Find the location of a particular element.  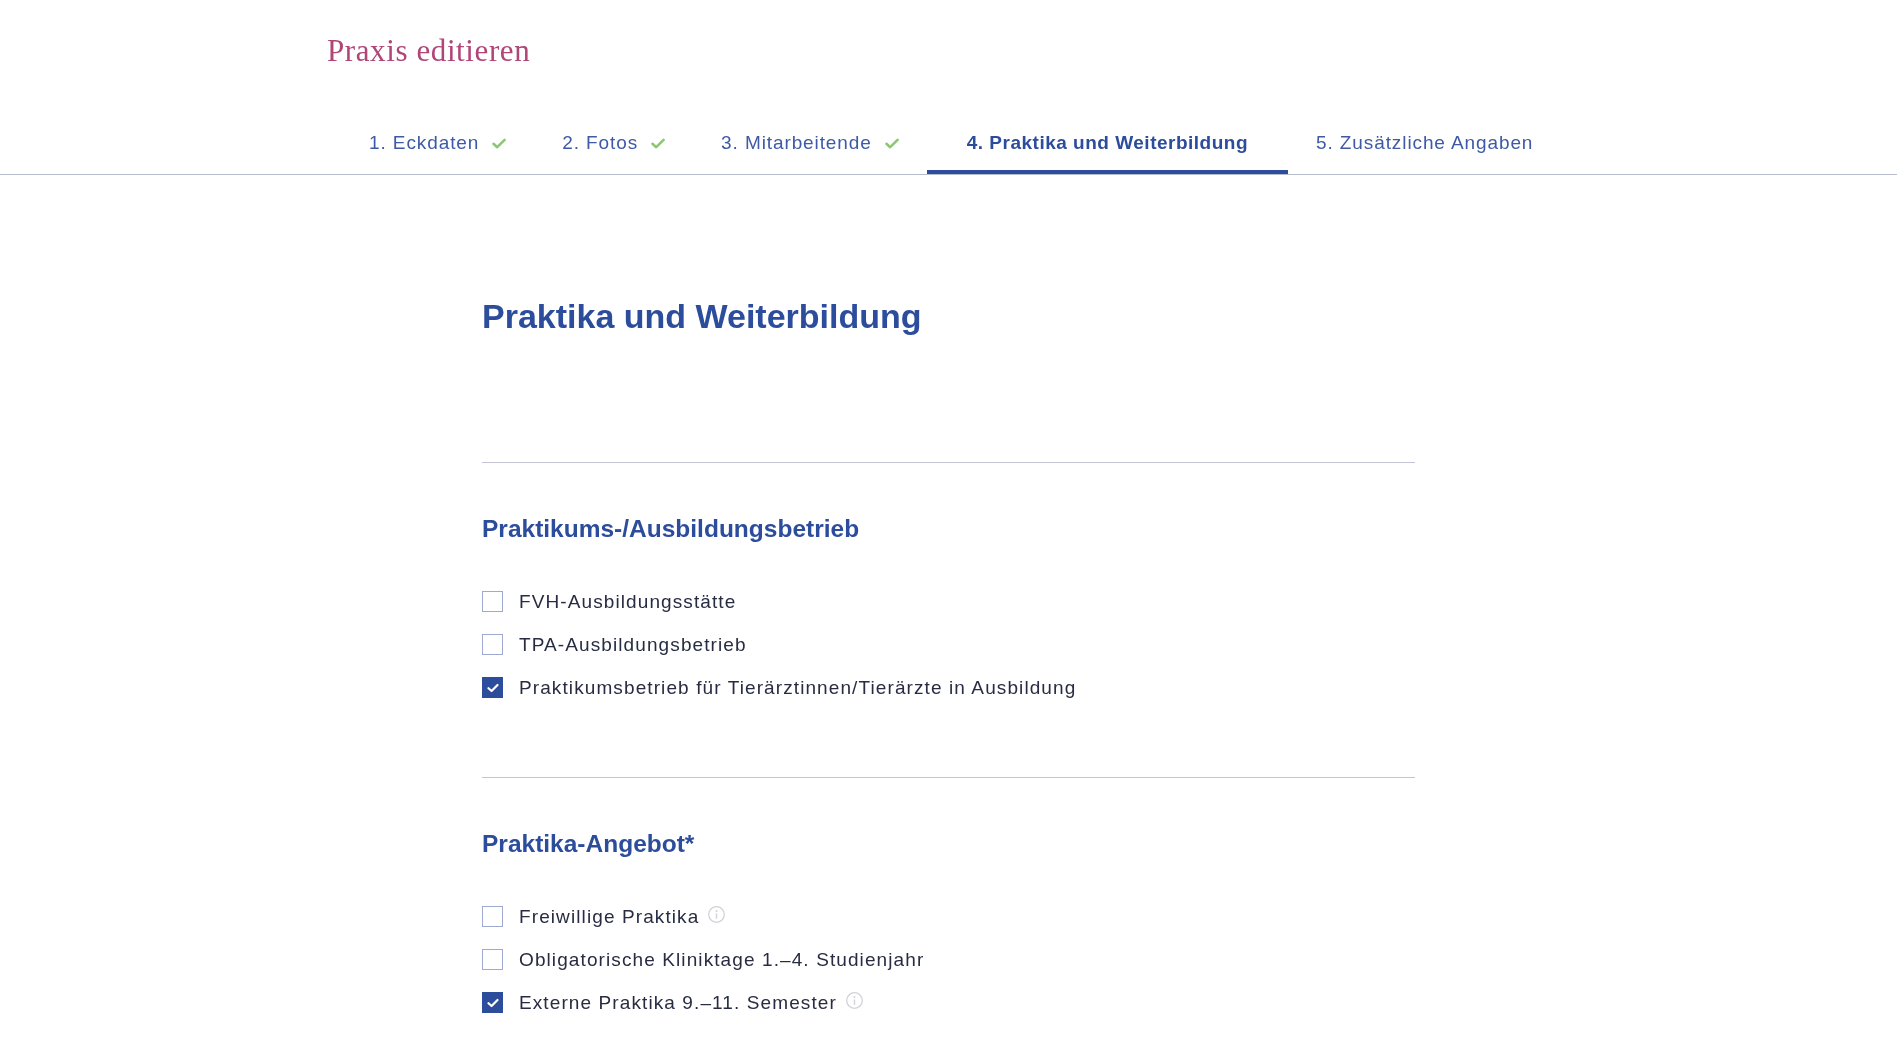

checkbox-label: Obligatorische Kliniktage 1.–4. Studienjahr is located at coordinates (722, 959).